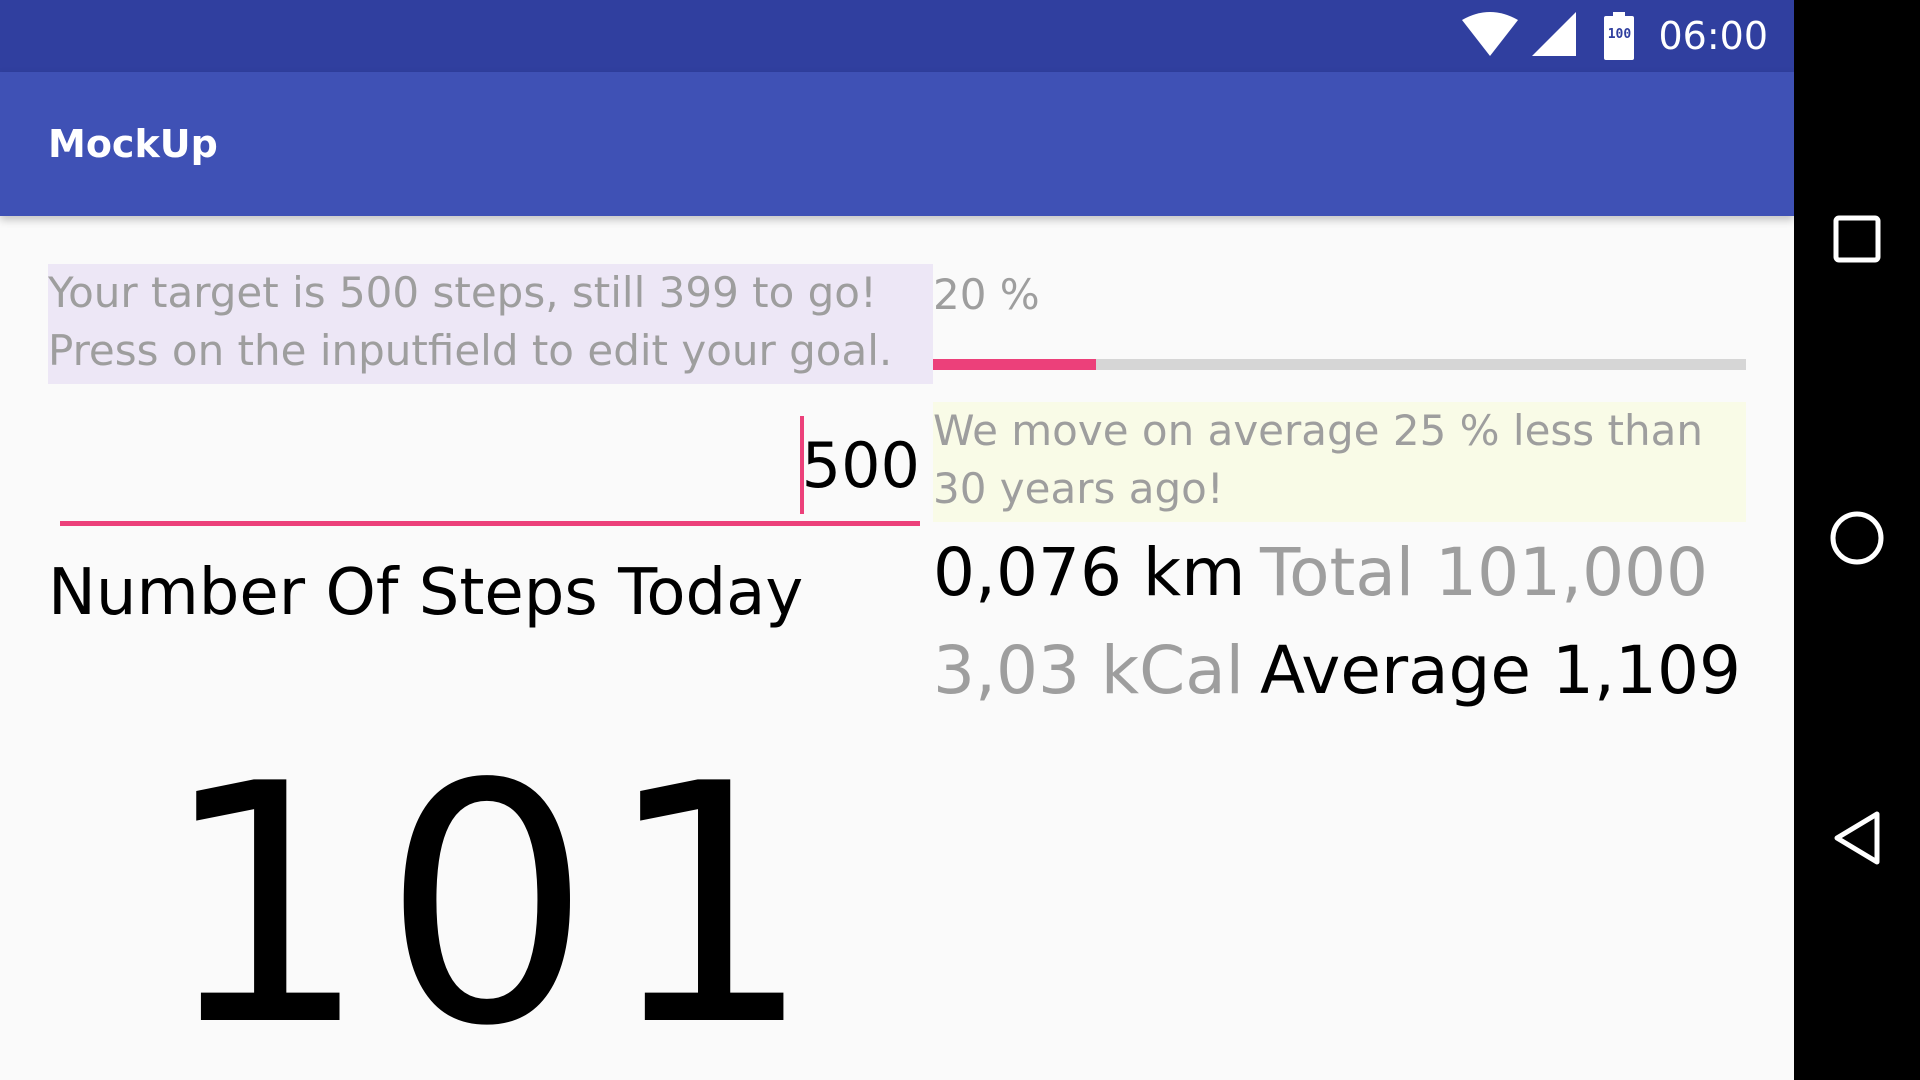  What do you see at coordinates (490, 523) in the screenshot?
I see `goal-input-underline` at bounding box center [490, 523].